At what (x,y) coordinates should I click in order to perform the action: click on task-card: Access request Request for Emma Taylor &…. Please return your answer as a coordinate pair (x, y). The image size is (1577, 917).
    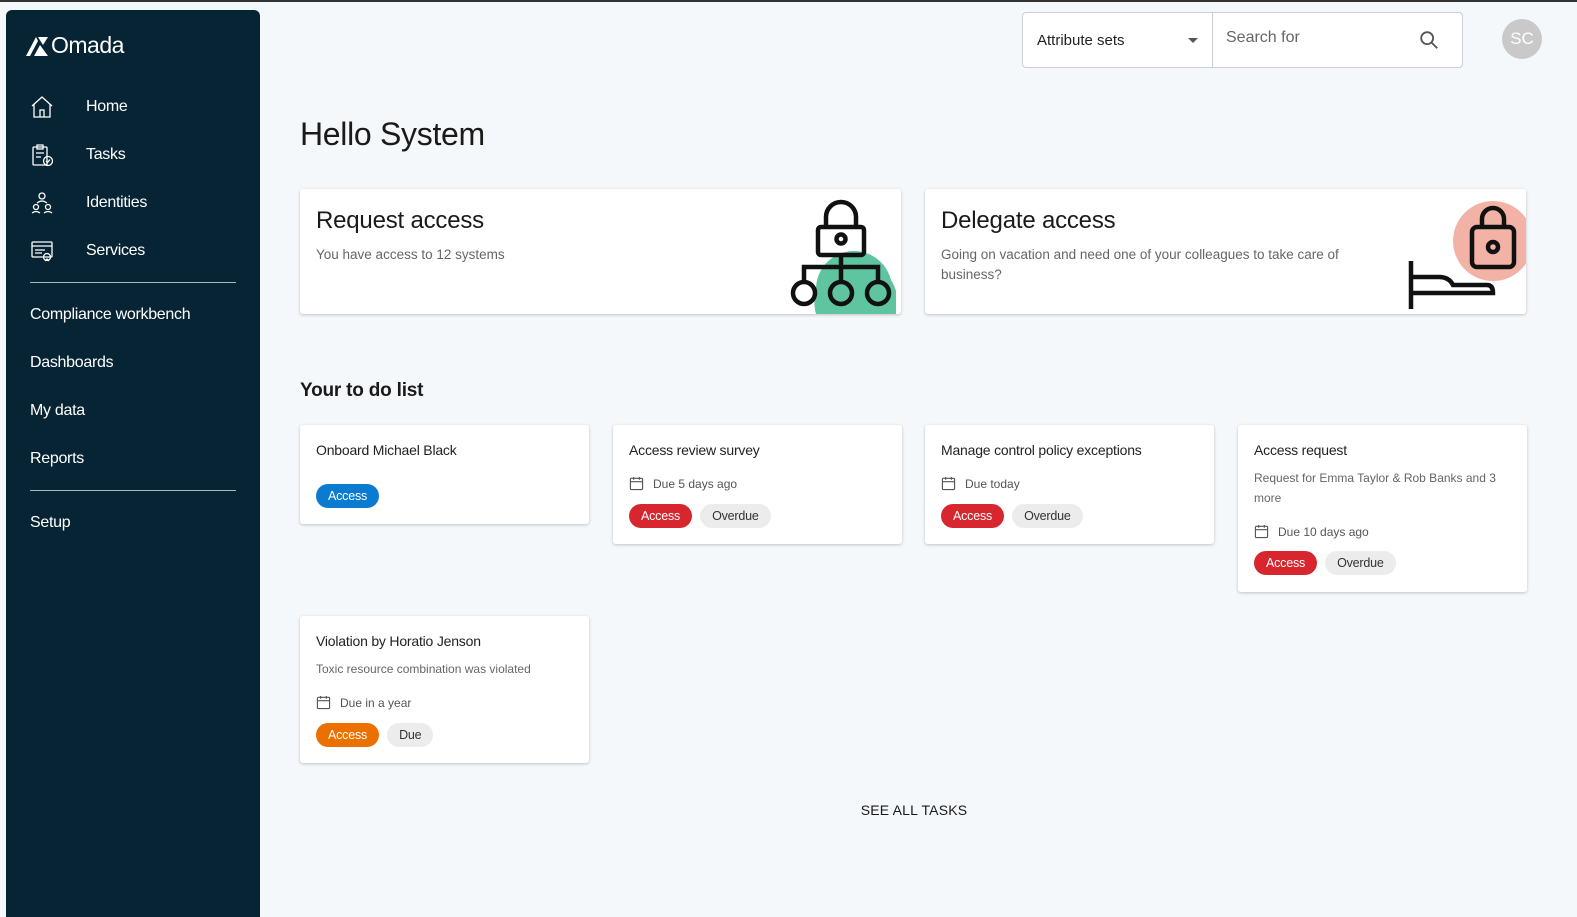
    Looking at the image, I should click on (1382, 508).